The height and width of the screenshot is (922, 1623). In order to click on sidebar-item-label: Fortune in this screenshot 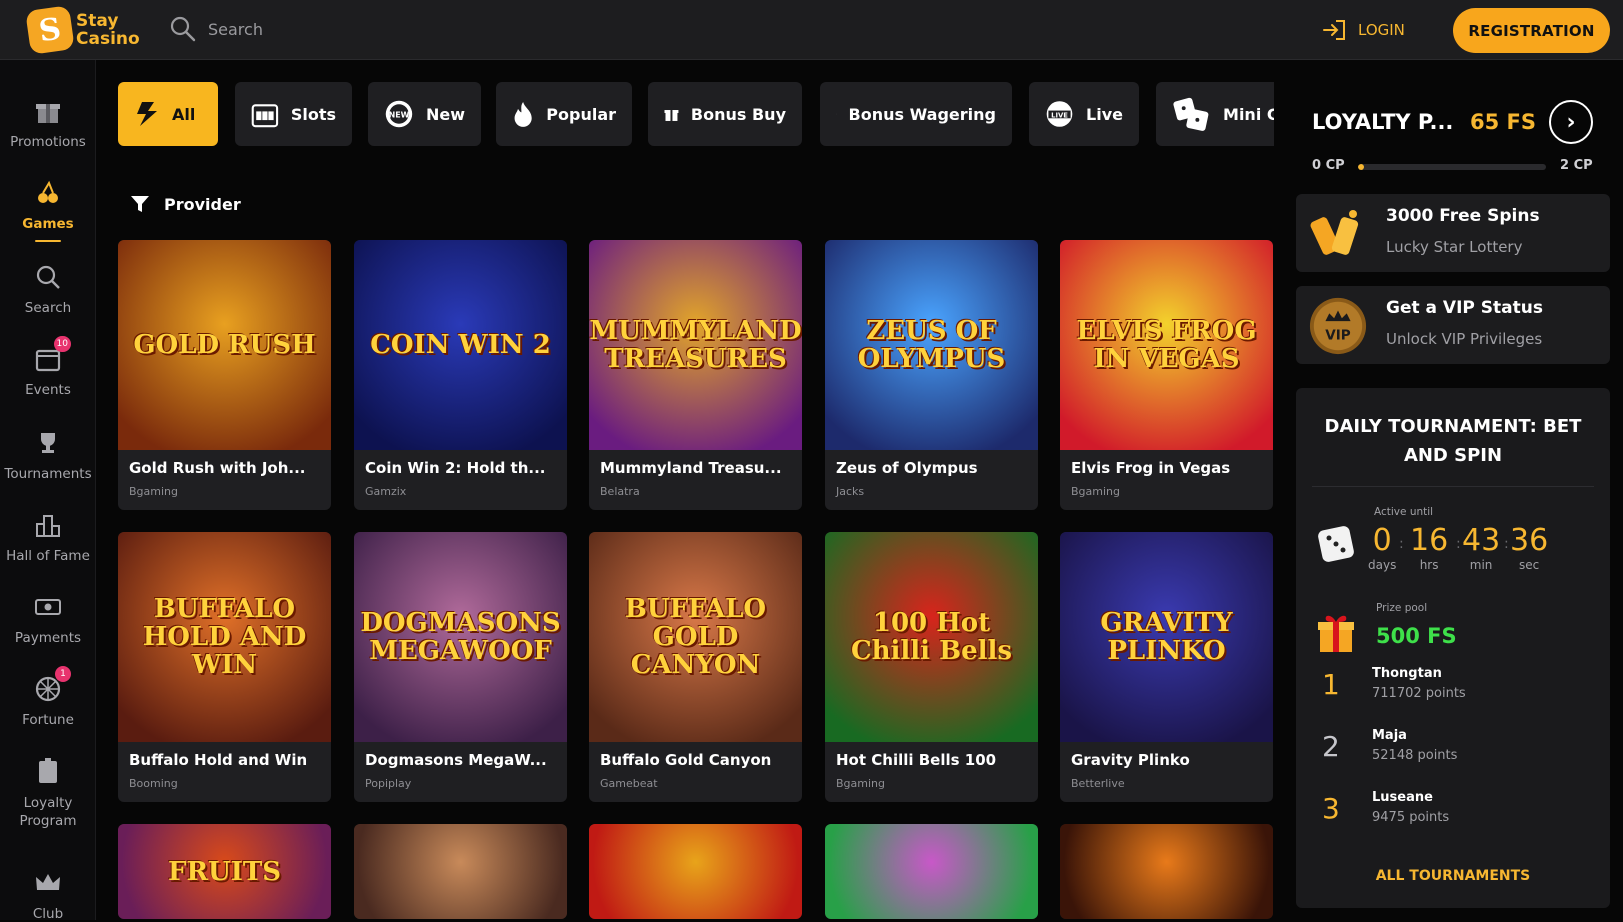, I will do `click(48, 720)`.